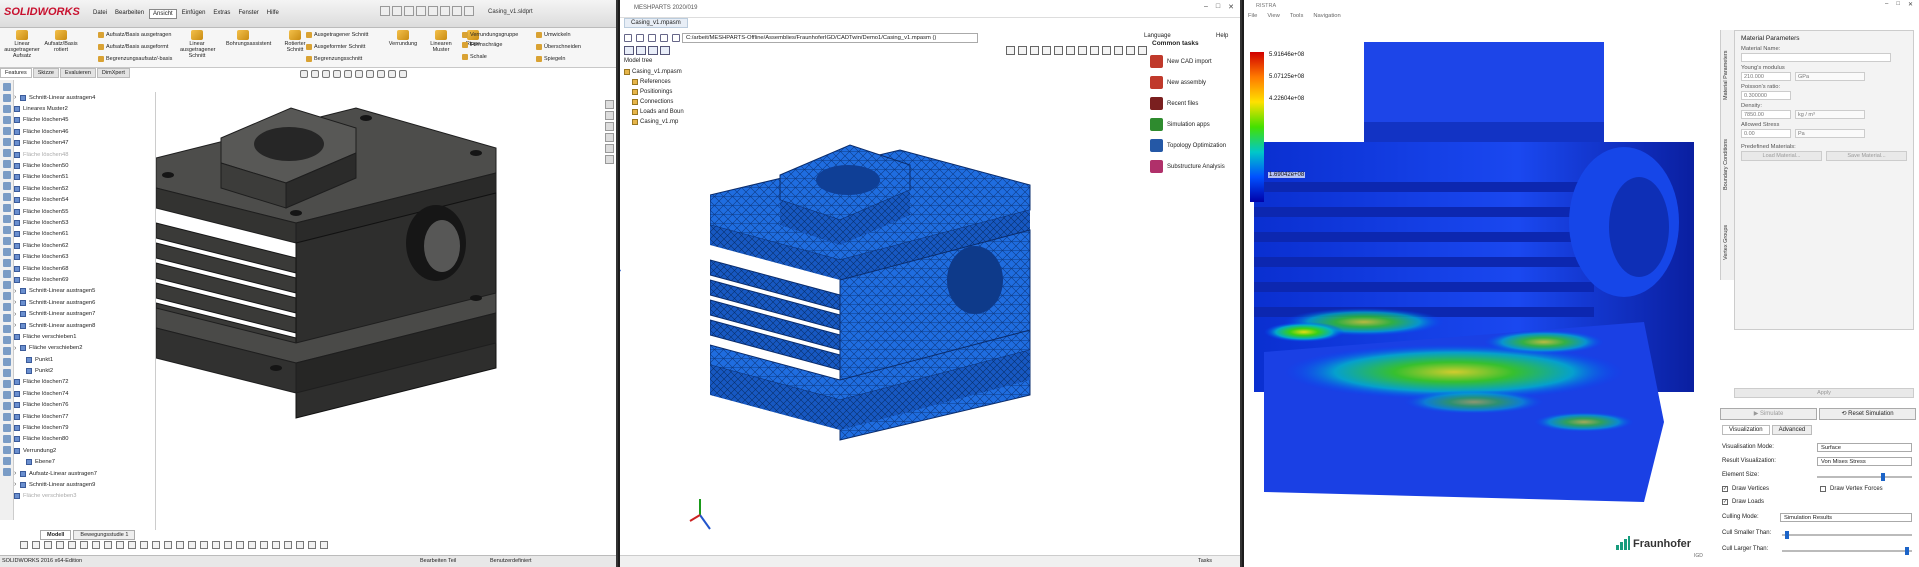 The image size is (1919, 567). What do you see at coordinates (1082, 50) in the screenshot?
I see `shaded-icon` at bounding box center [1082, 50].